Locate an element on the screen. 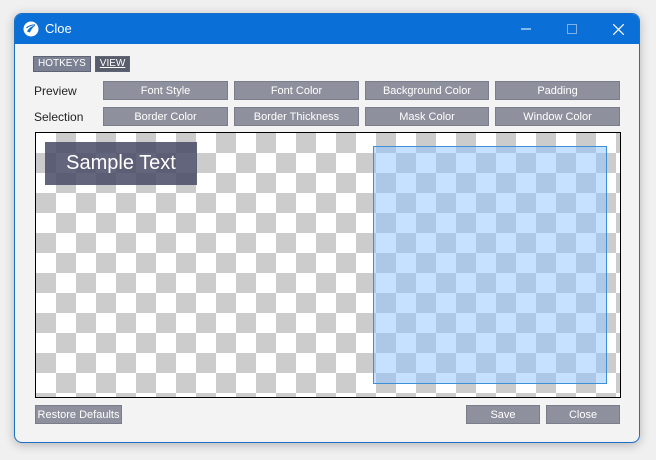  save-button: Save is located at coordinates (503, 414).